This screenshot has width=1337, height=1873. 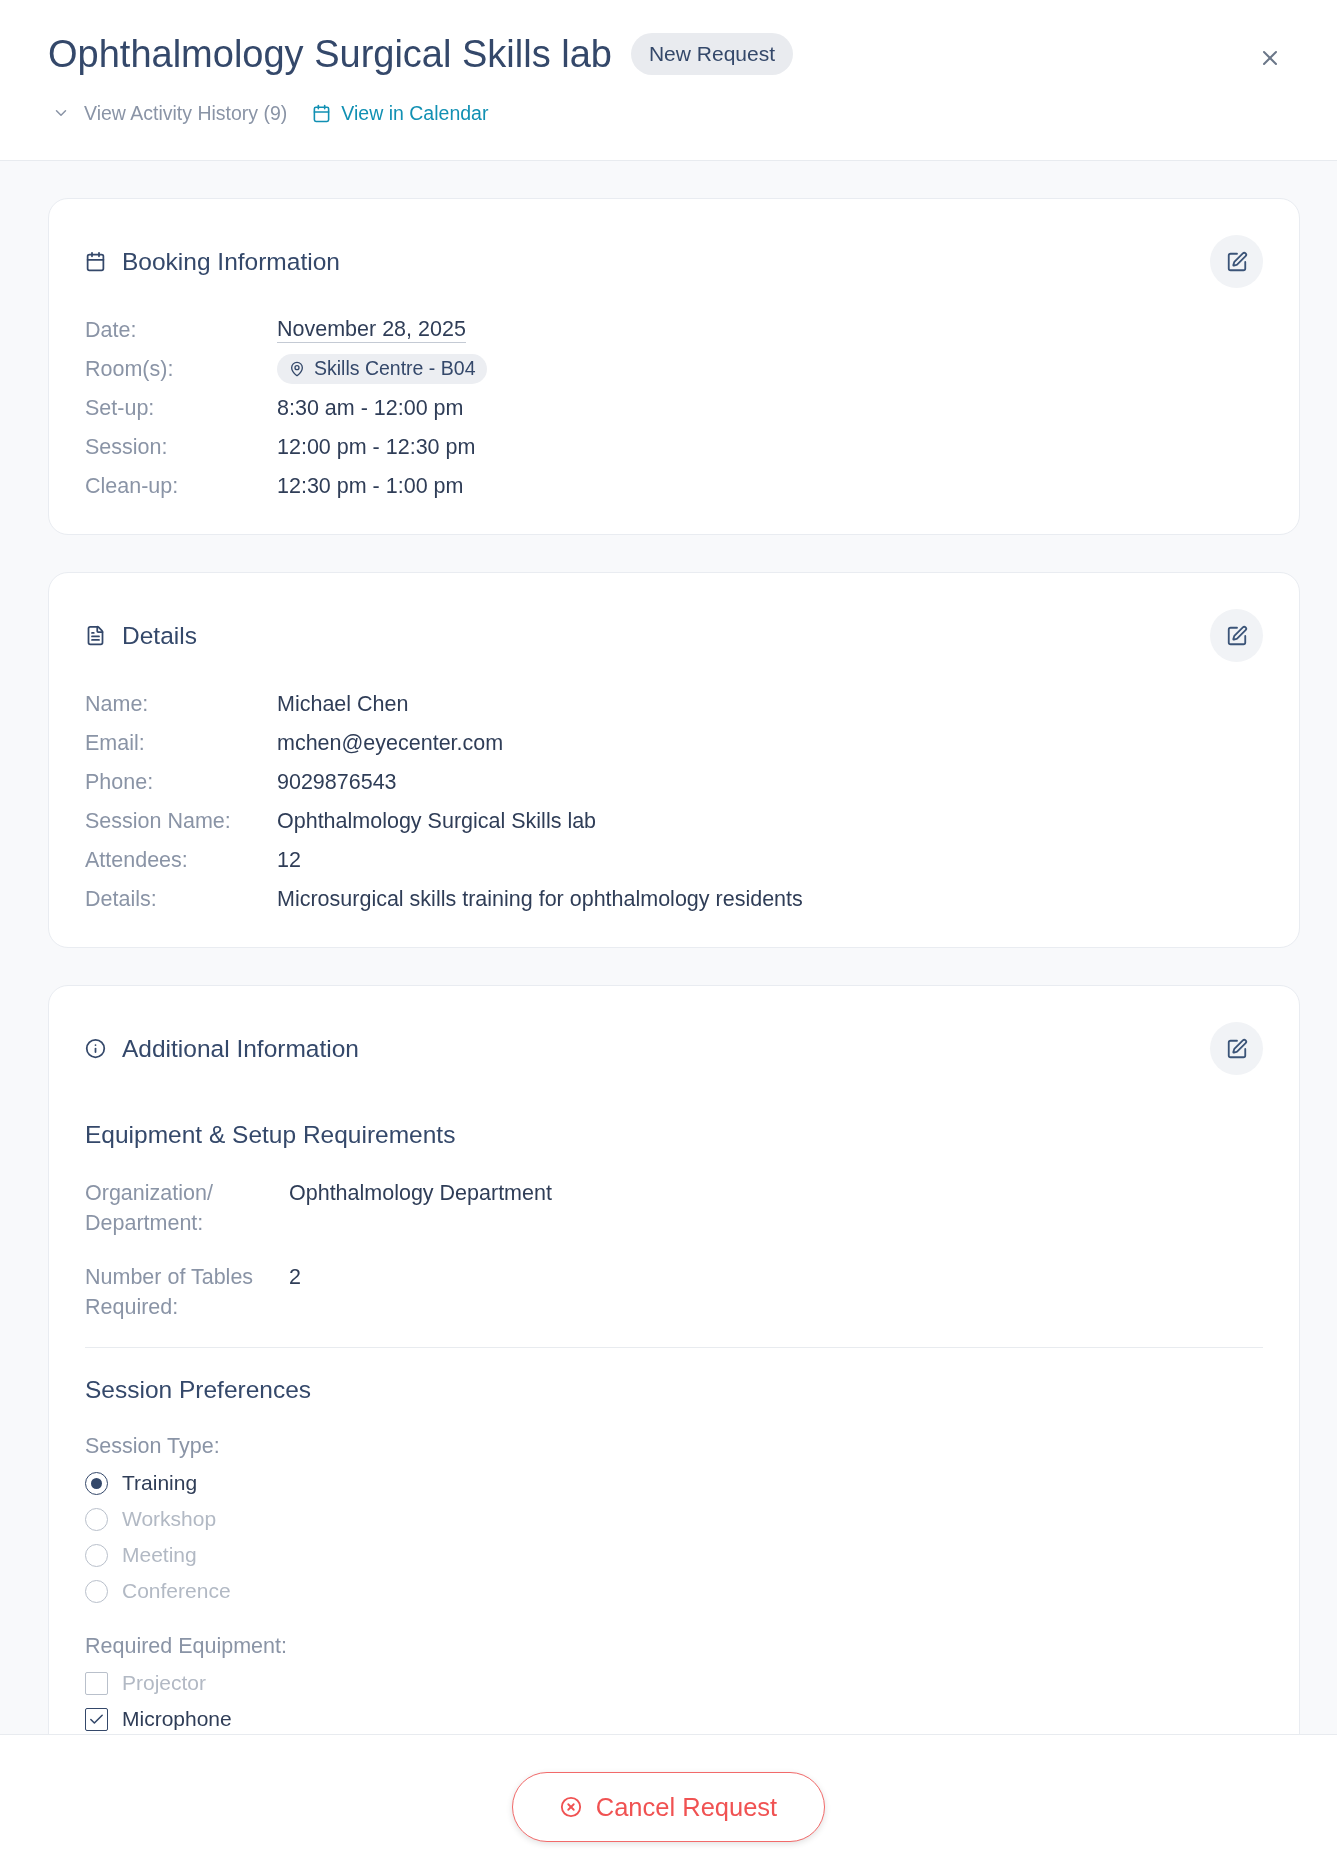 I want to click on field-value: Michael Chen, so click(x=343, y=704).